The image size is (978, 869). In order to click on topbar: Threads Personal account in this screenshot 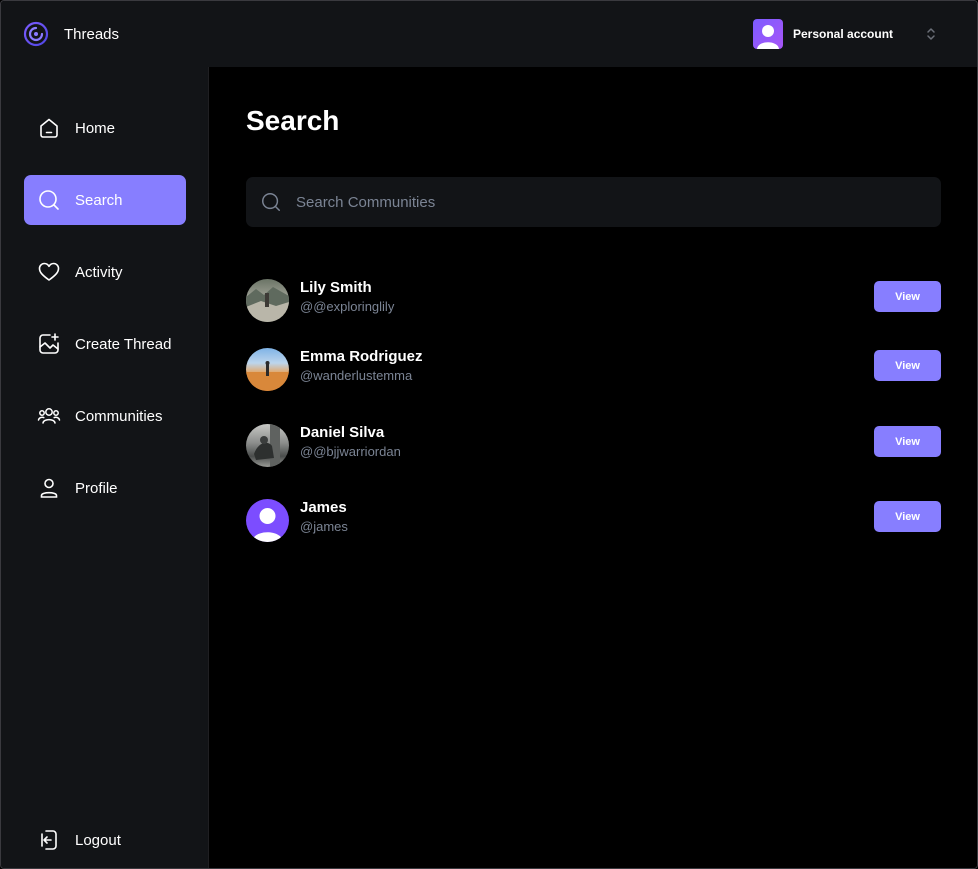, I will do `click(489, 34)`.